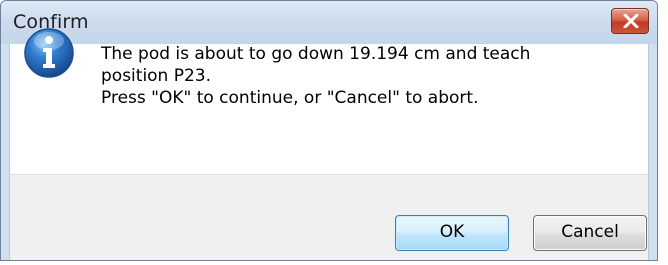 The height and width of the screenshot is (265, 668). Describe the element at coordinates (156, 76) in the screenshot. I see `message-line: position P23.` at that location.